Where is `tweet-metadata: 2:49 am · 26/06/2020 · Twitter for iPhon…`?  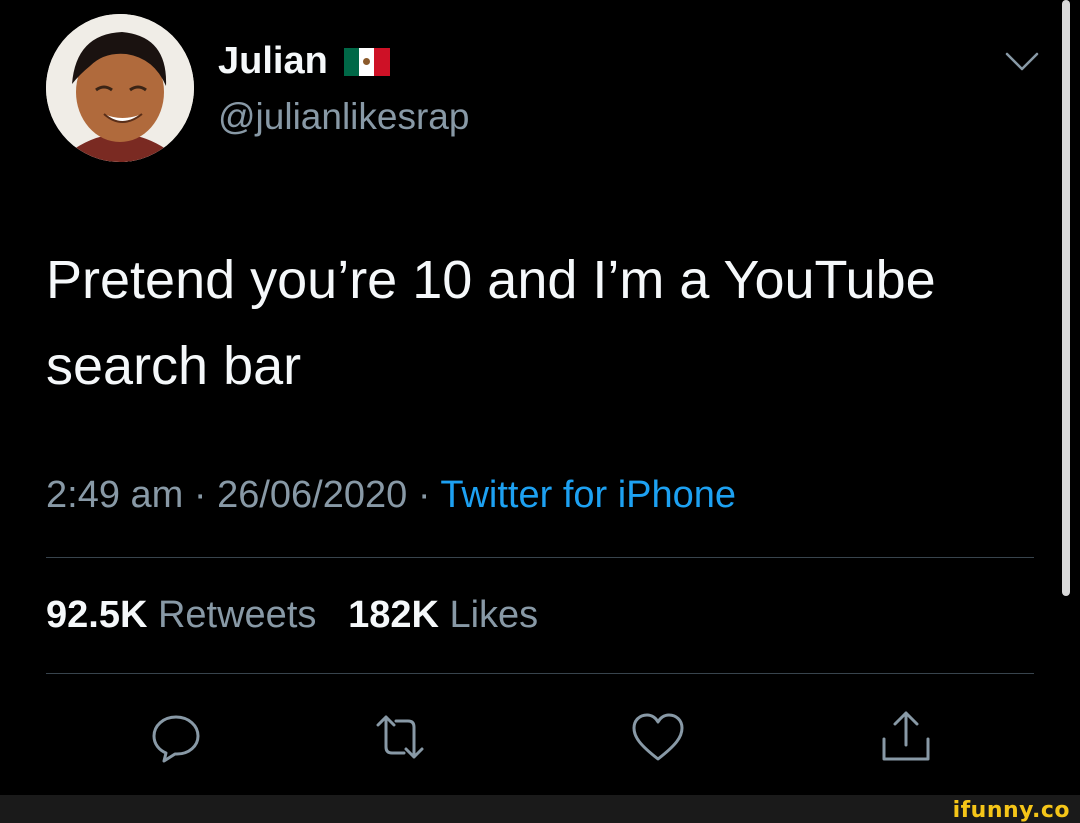 tweet-metadata: 2:49 am · 26/06/2020 · Twitter for iPhon… is located at coordinates (391, 495).